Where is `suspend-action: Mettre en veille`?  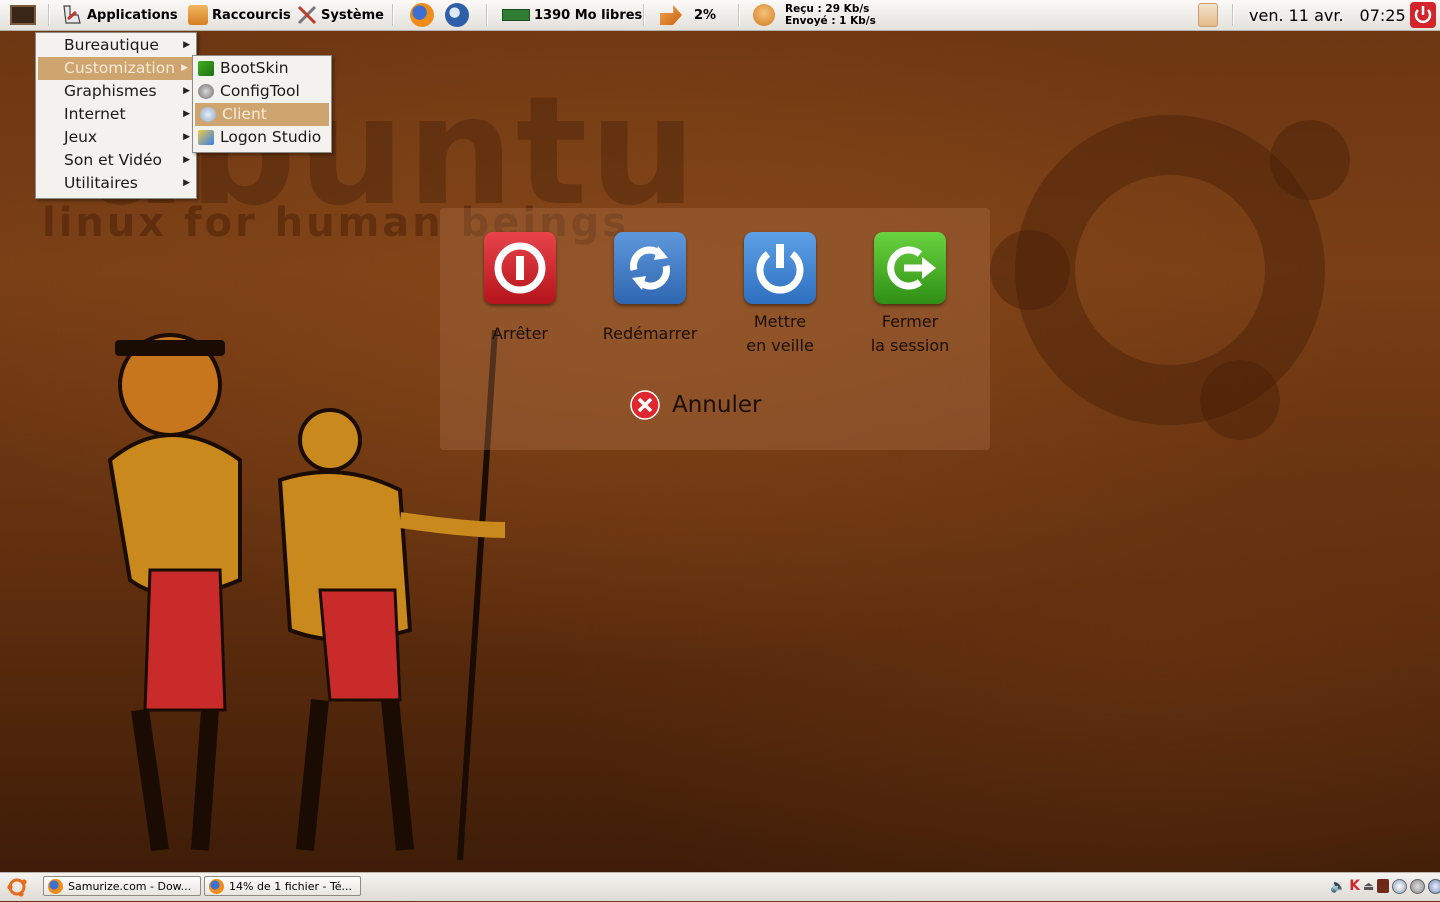 suspend-action: Mettre en veille is located at coordinates (780, 295).